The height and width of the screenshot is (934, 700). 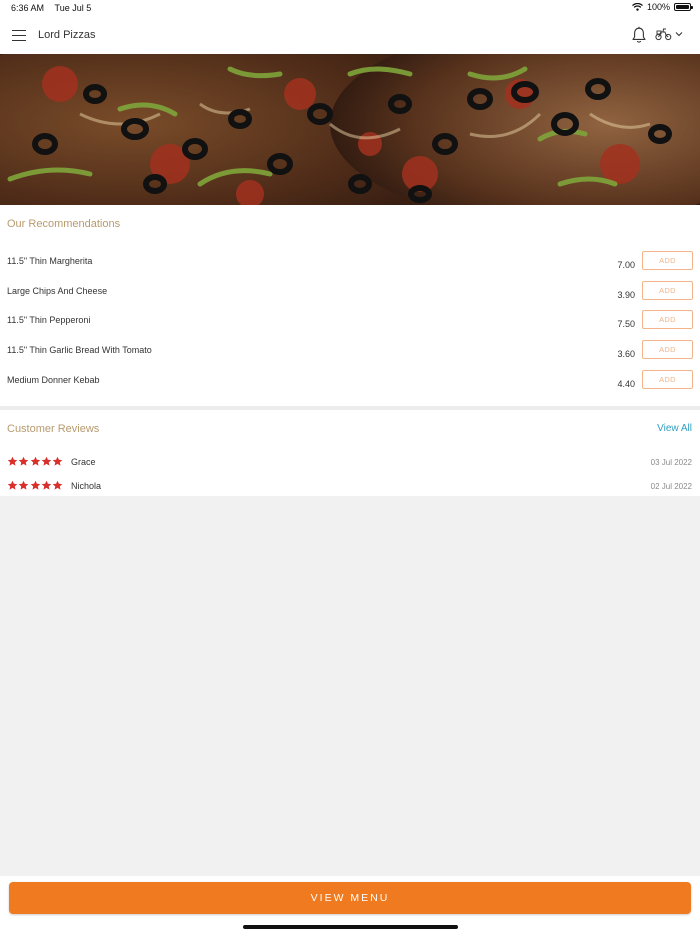 What do you see at coordinates (53, 380) in the screenshot?
I see `item-name: Medium Donner Kebab` at bounding box center [53, 380].